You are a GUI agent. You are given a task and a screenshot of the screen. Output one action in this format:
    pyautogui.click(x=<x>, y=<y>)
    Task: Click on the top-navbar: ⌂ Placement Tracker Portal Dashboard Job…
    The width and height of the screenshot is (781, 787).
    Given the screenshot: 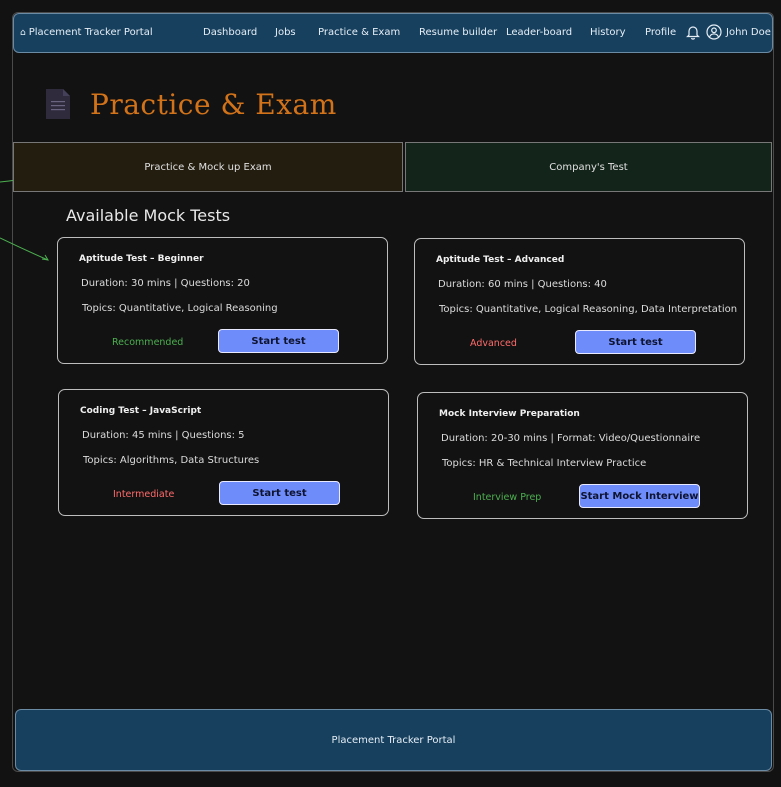 What is the action you would take?
    pyautogui.click(x=393, y=33)
    